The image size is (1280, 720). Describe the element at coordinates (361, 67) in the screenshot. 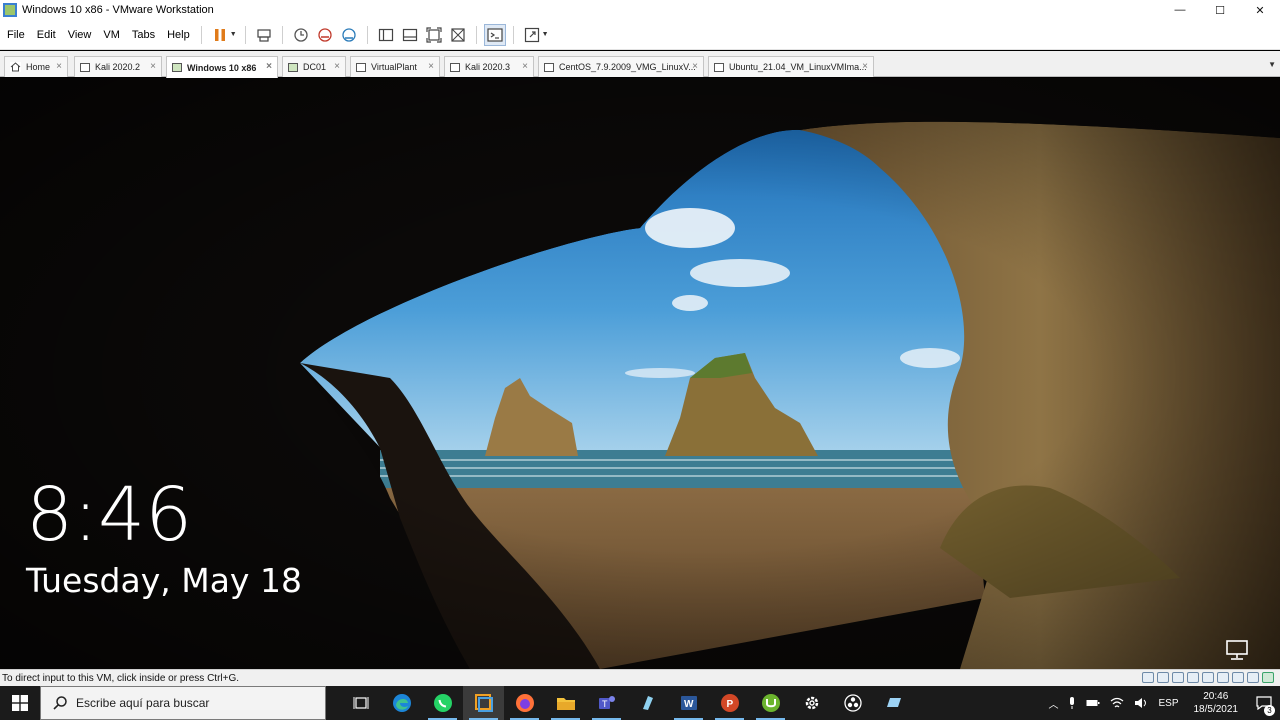

I see `vm-icon` at that location.